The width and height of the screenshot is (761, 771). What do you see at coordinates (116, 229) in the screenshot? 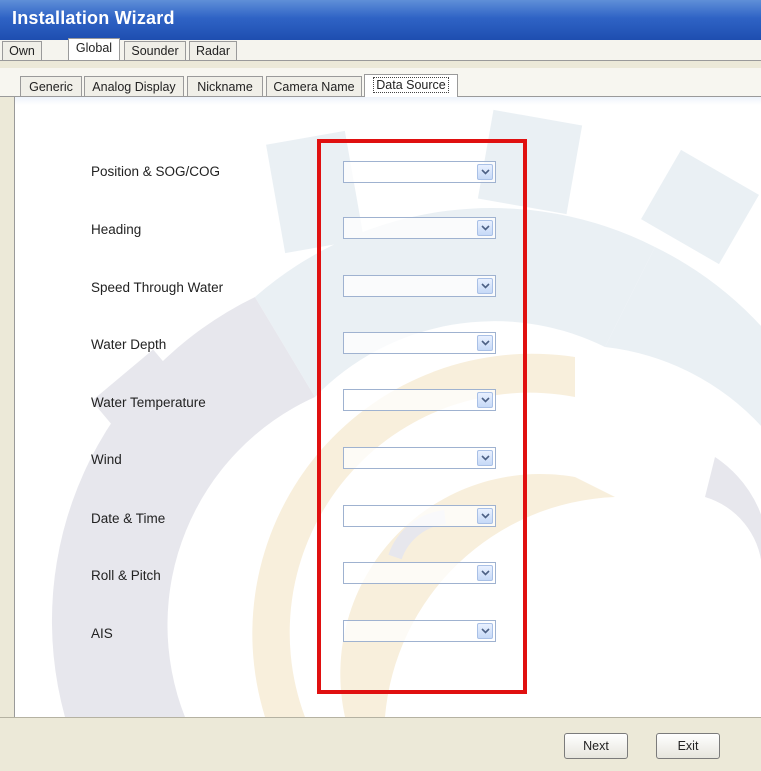
I see `label-heading: Heading` at bounding box center [116, 229].